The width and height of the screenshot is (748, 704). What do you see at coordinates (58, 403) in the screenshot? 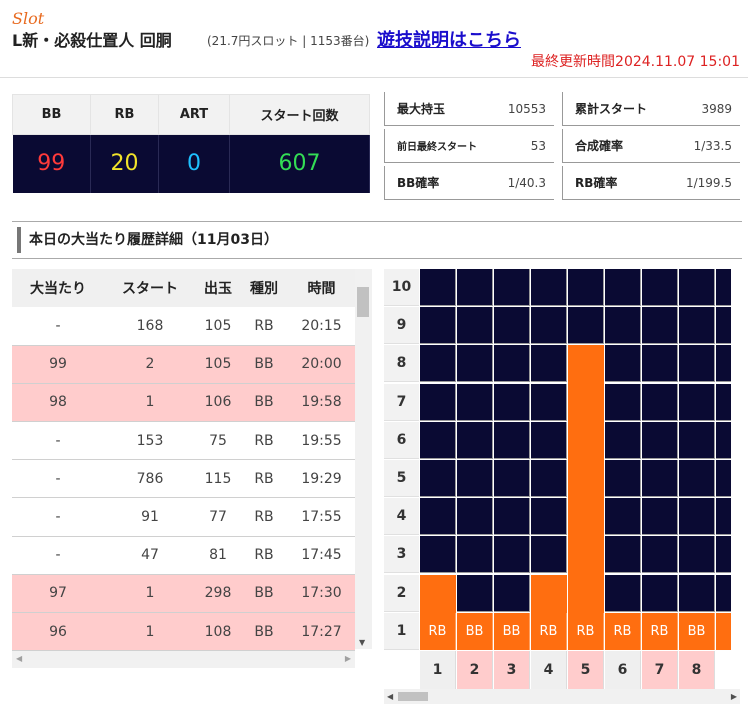
I see `cell-hit: 98` at bounding box center [58, 403].